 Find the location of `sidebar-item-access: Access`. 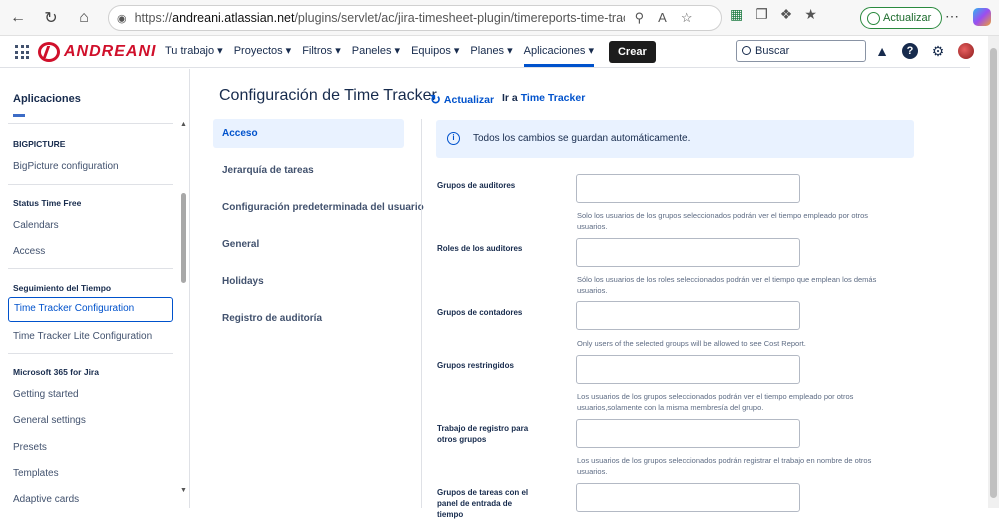

sidebar-item-access: Access is located at coordinates (29, 251).